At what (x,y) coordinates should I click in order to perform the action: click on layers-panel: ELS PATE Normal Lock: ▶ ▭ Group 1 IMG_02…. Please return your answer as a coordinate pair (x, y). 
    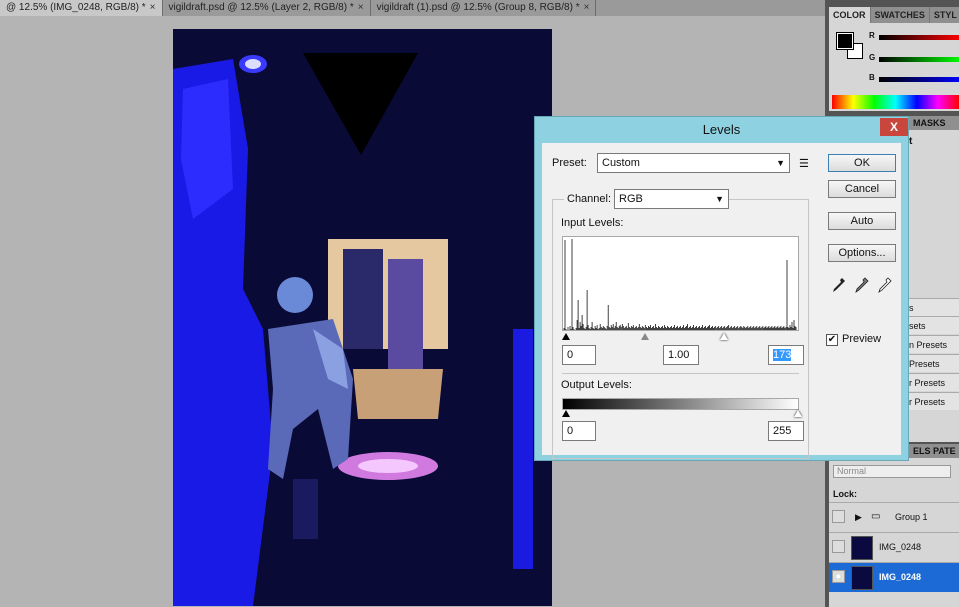
    Looking at the image, I should click on (894, 525).